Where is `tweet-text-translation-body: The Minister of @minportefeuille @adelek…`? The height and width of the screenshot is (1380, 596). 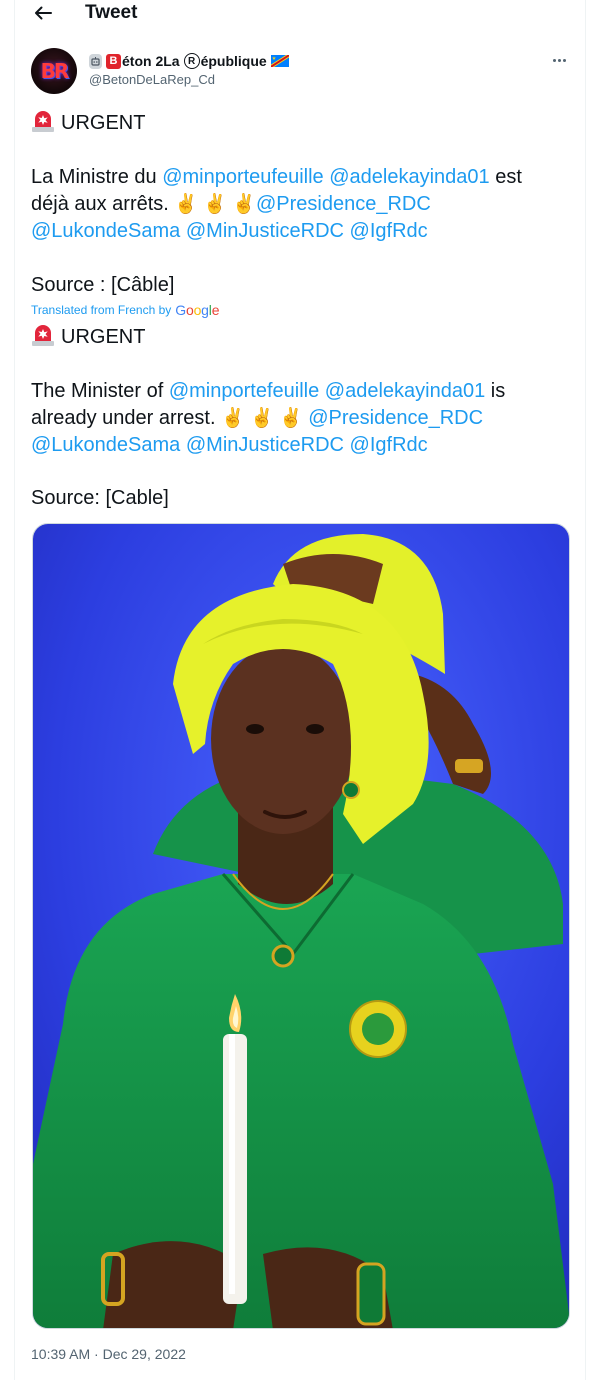 tweet-text-translation-body: The Minister of @minportefeuille @adelek… is located at coordinates (301, 418).